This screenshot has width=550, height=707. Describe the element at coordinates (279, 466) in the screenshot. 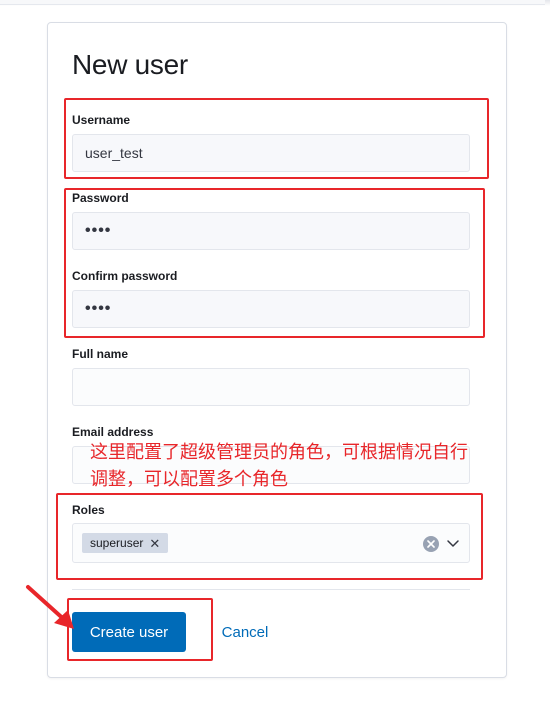

I see `annotation-text: 这里配置了超级管理员的角色，可根据情况自行调整，可以配置多个角色` at that location.